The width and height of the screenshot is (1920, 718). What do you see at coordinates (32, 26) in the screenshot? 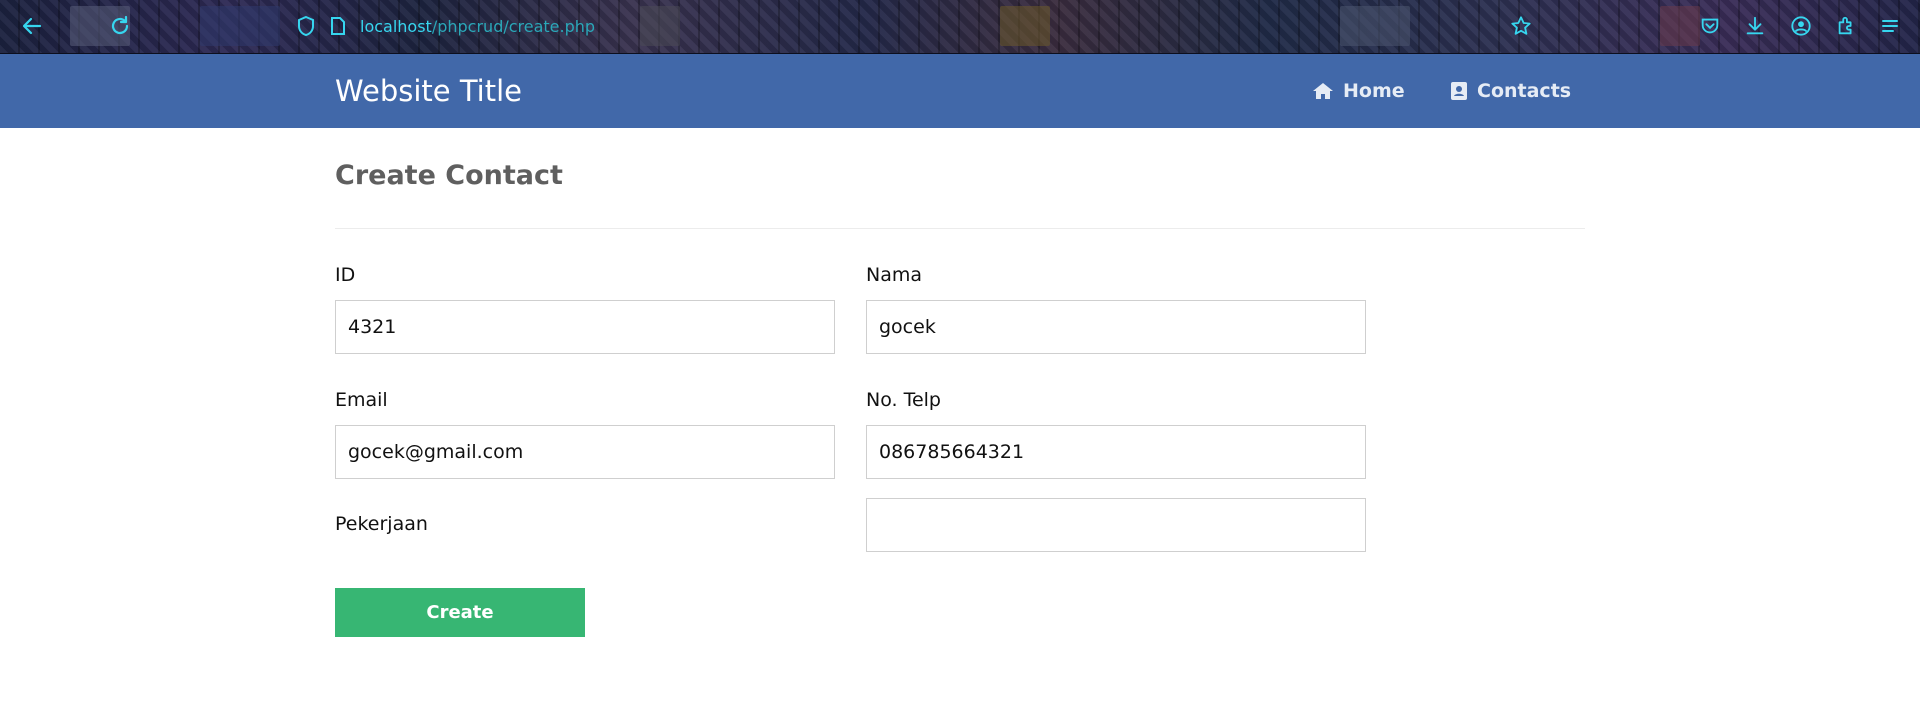
I see `back-icon` at bounding box center [32, 26].